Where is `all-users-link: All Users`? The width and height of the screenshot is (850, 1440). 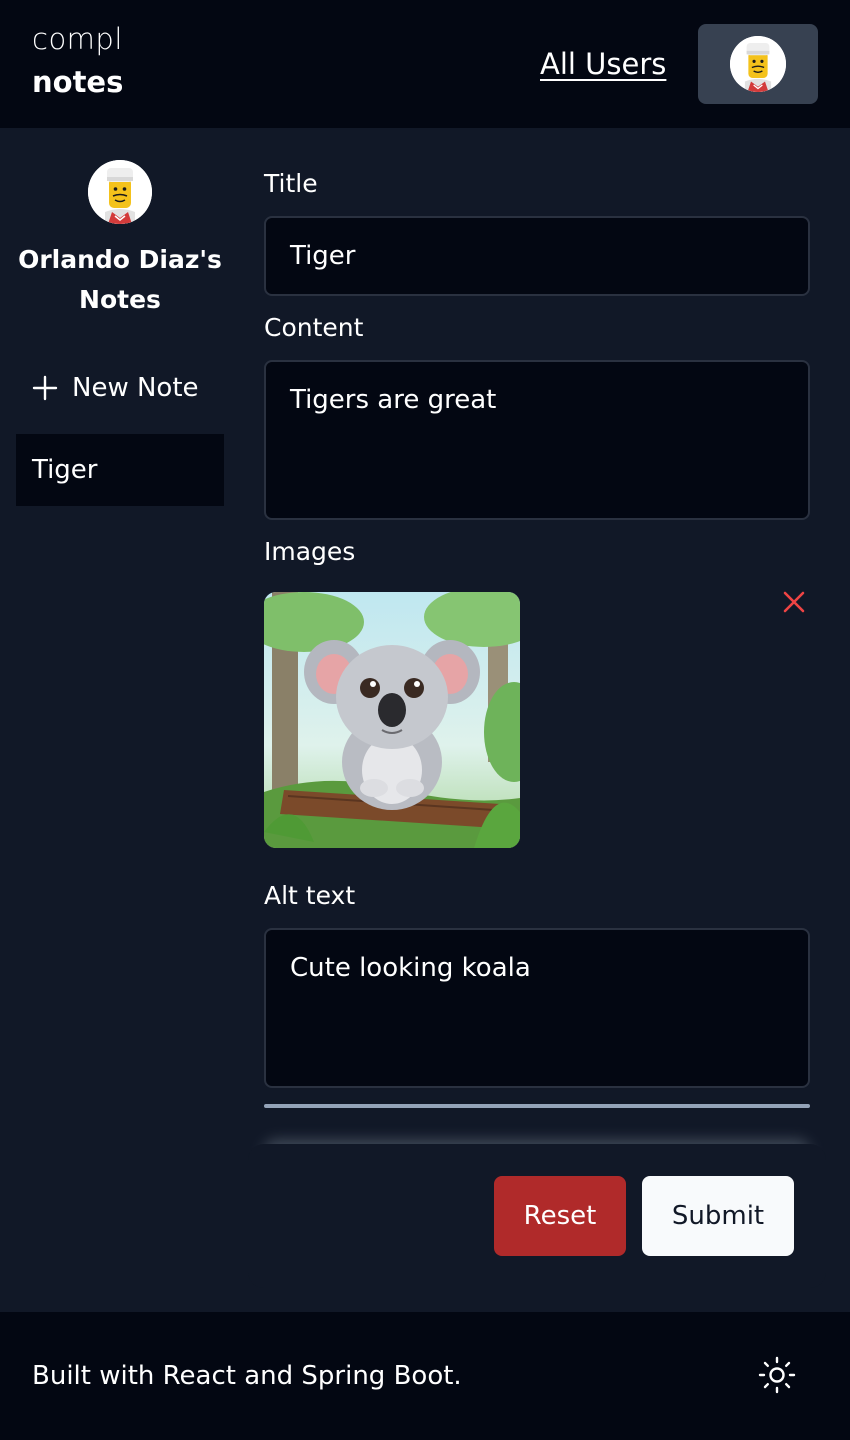
all-users-link: All Users is located at coordinates (603, 64).